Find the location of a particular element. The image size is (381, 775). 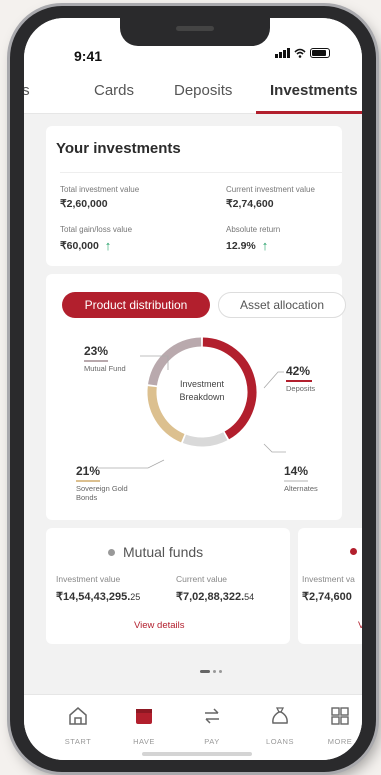

mutual-funds-dot is located at coordinates (111, 552).